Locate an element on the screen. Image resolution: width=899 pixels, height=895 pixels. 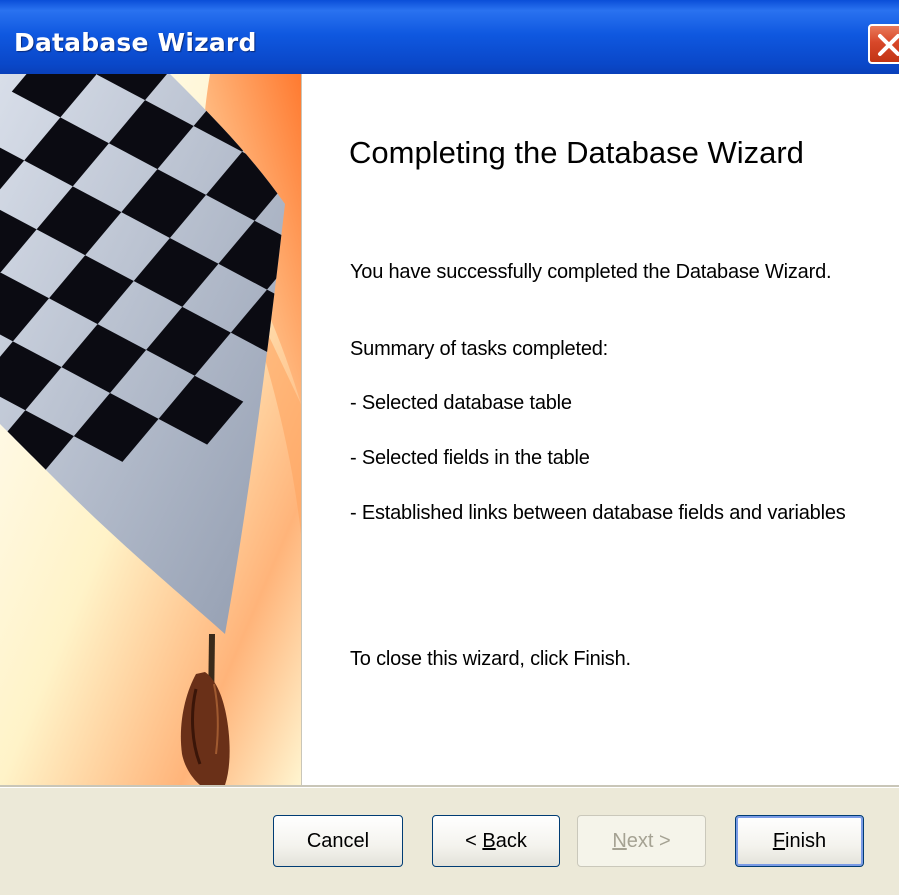
next-label-rest: ext > is located at coordinates (648, 840).